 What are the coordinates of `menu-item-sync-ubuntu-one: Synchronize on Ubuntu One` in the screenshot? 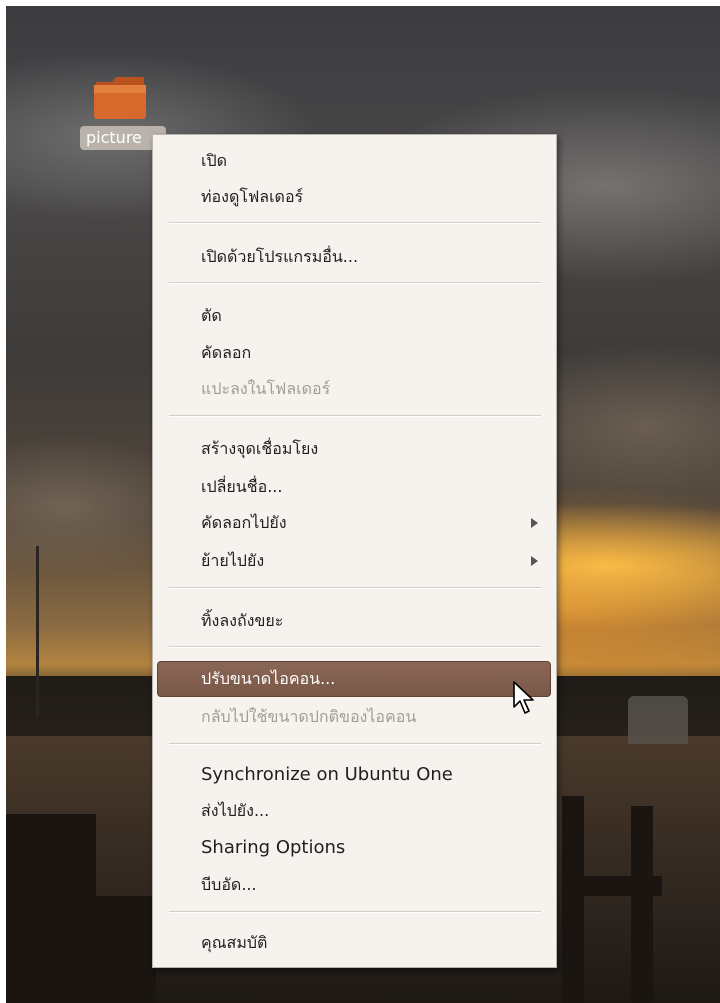 It's located at (327, 775).